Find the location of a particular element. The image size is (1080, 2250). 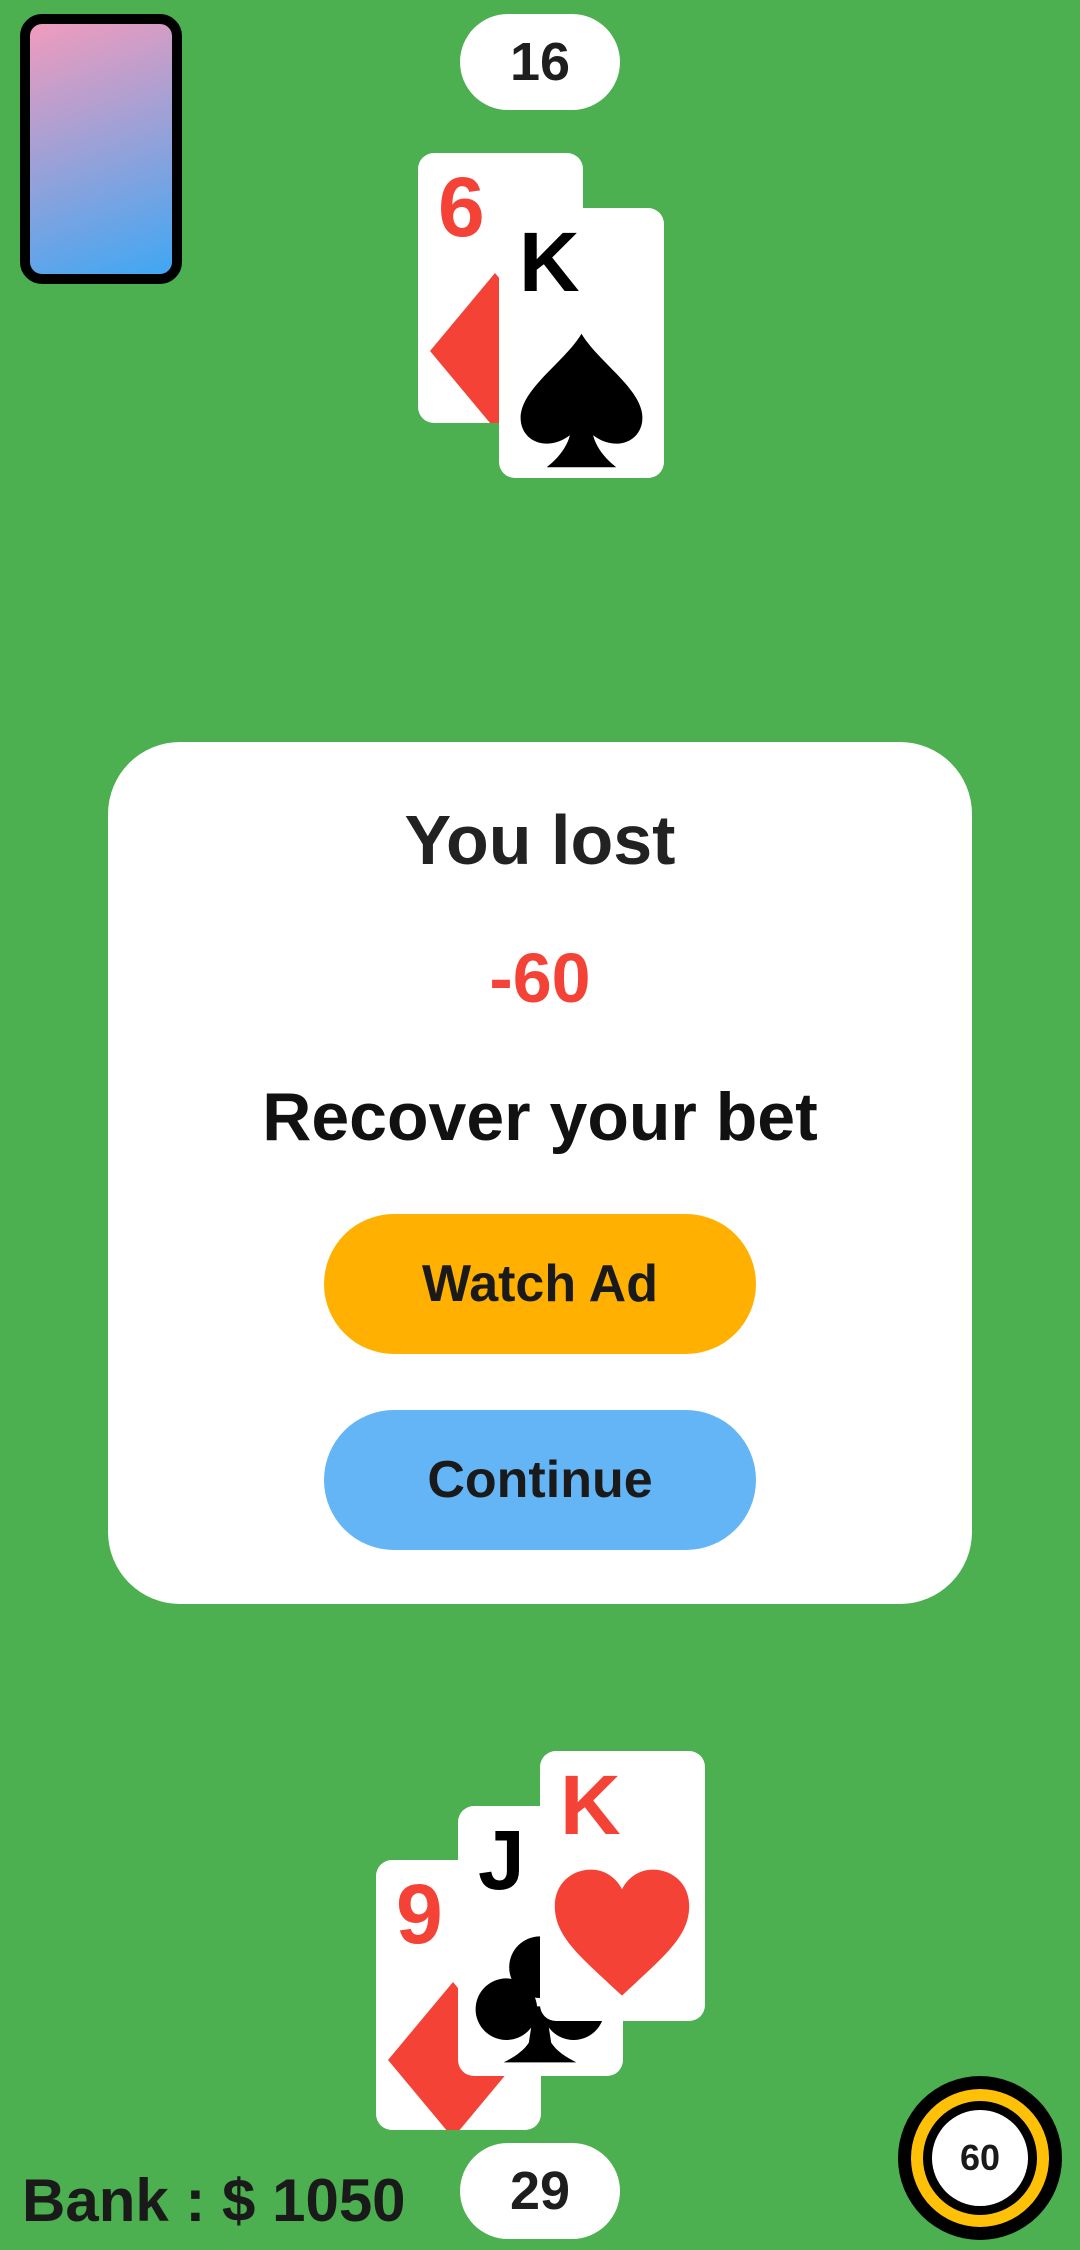

chip-ring: 60 is located at coordinates (980, 2158).